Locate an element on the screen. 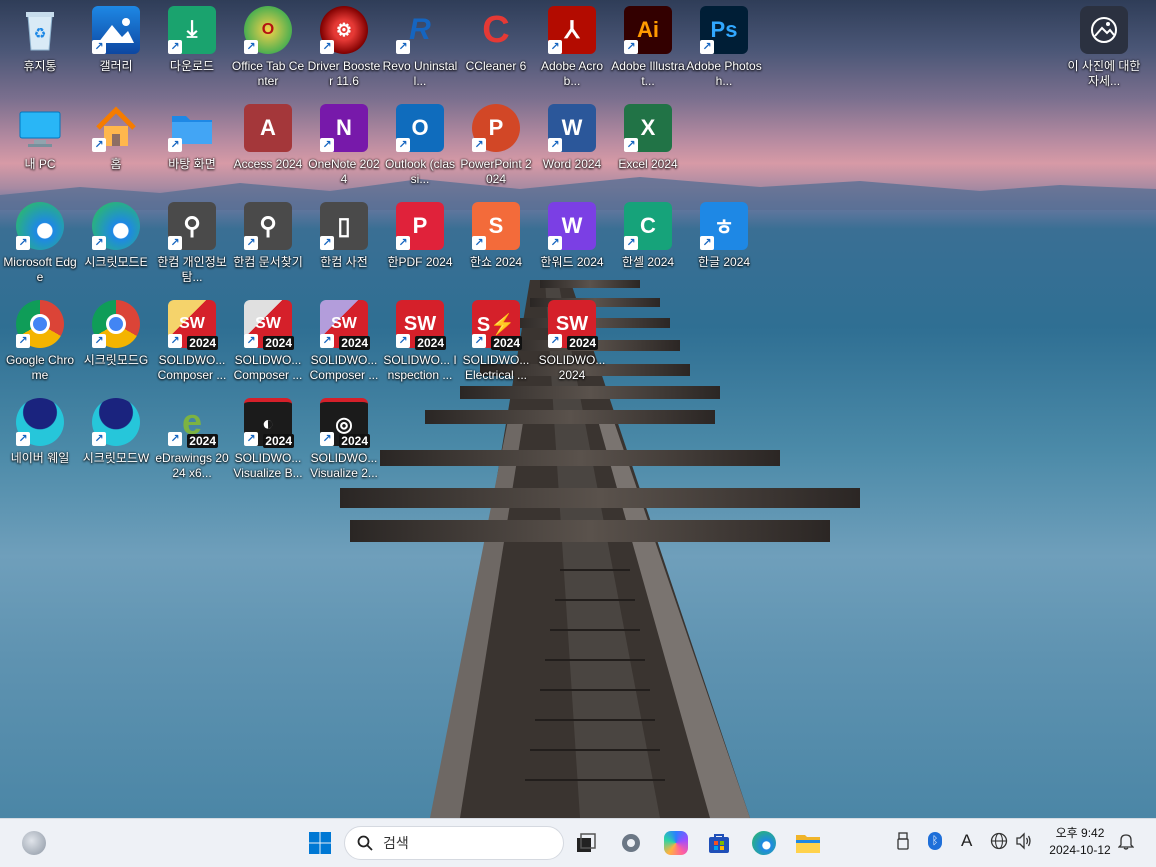  start-button is located at coordinates (320, 843).